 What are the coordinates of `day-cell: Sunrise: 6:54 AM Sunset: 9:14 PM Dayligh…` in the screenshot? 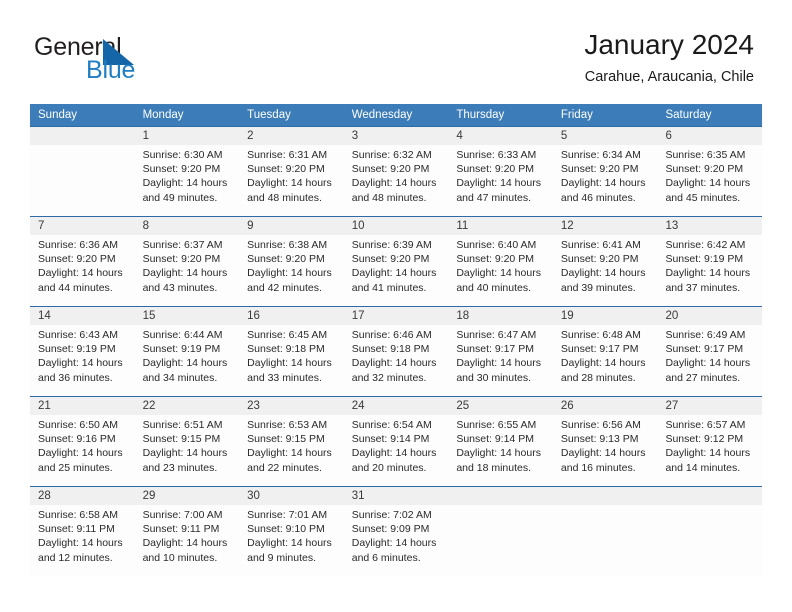 It's located at (396, 450).